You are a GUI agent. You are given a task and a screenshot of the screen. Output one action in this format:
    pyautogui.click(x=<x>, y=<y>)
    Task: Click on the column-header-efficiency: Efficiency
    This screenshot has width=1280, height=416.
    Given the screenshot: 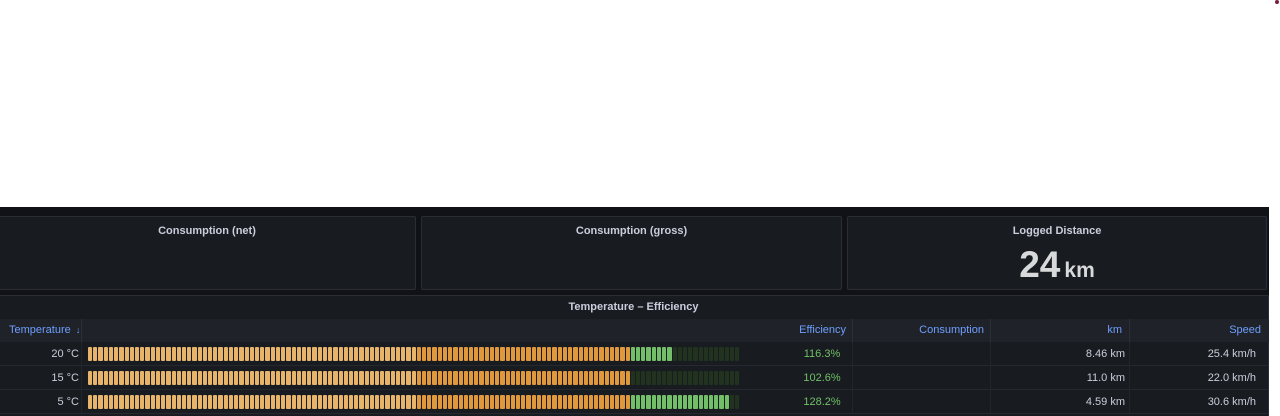 What is the action you would take?
    pyautogui.click(x=802, y=330)
    